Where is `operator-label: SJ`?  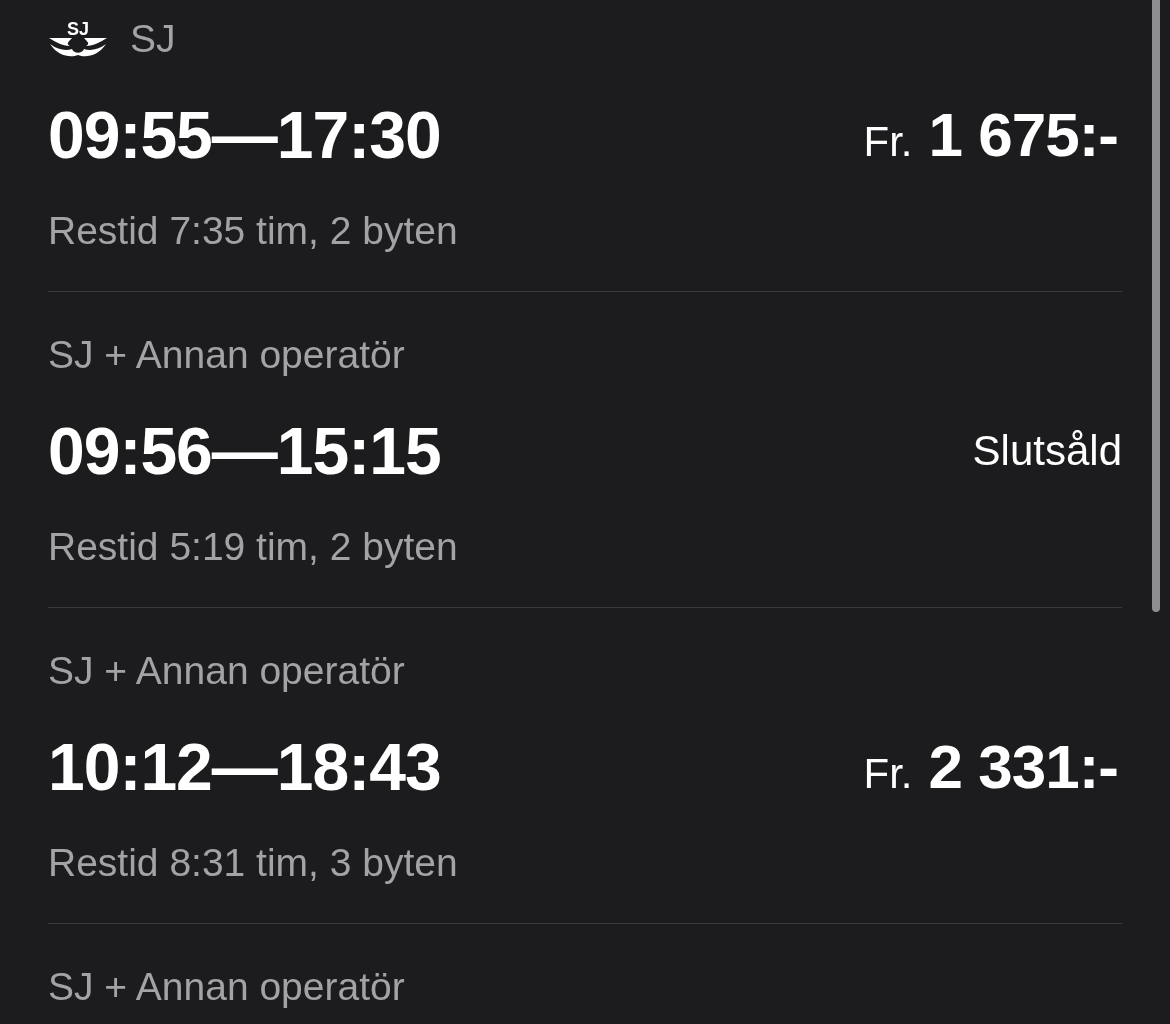 operator-label: SJ is located at coordinates (153, 38).